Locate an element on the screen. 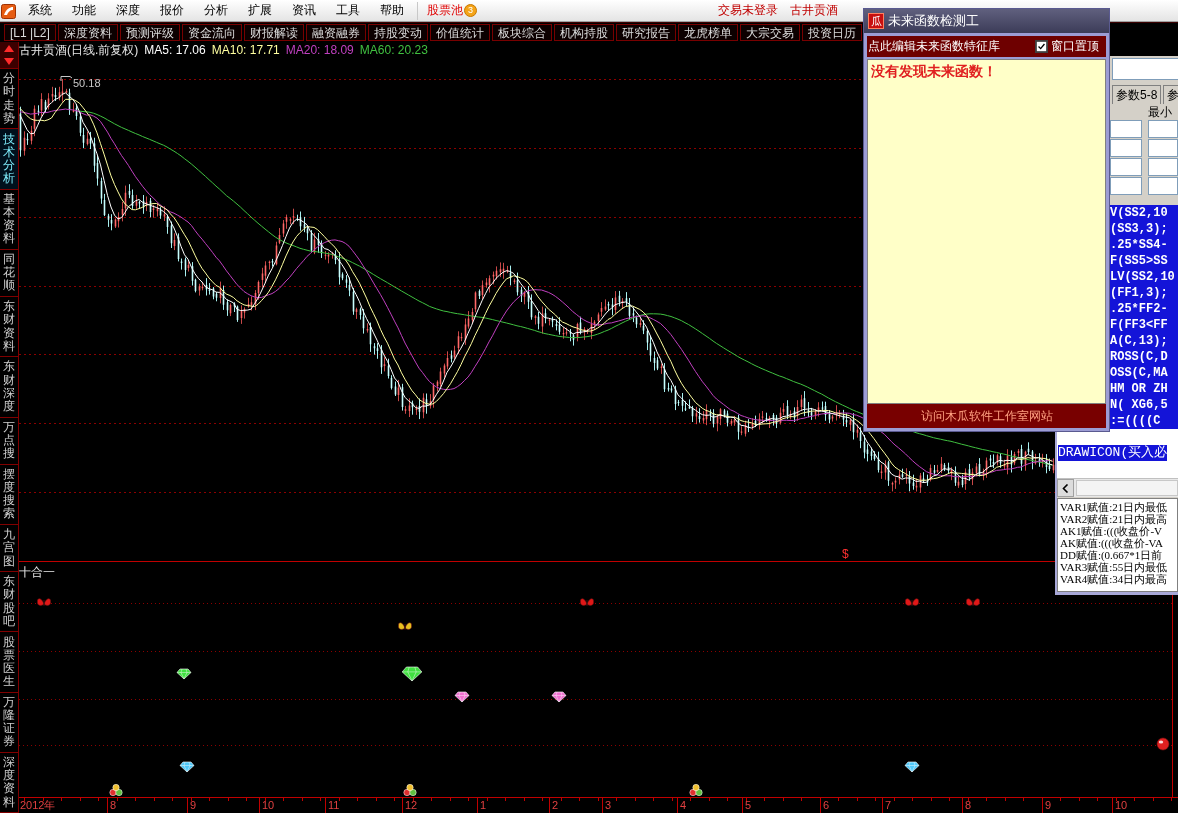 This screenshot has width=1178, height=813. toolbar-tab: 持股变动 is located at coordinates (397, 32).